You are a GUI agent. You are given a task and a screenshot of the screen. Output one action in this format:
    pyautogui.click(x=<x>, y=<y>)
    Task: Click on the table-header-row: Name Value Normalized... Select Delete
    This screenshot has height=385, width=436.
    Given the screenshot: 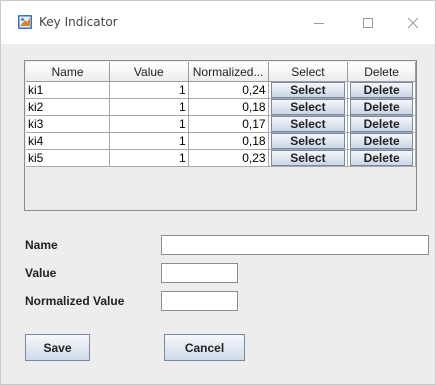 What is the action you would take?
    pyautogui.click(x=221, y=72)
    